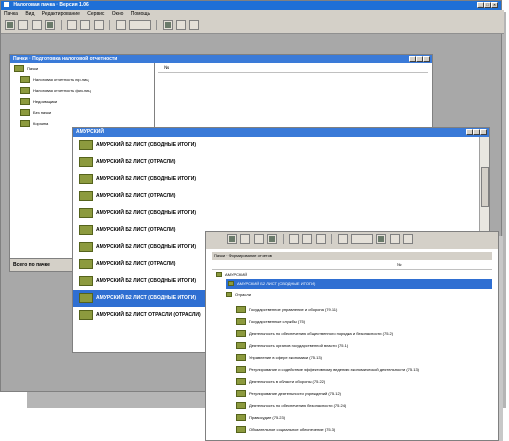  I want to click on menu-item-edit: Редактирование, so click(61, 14).